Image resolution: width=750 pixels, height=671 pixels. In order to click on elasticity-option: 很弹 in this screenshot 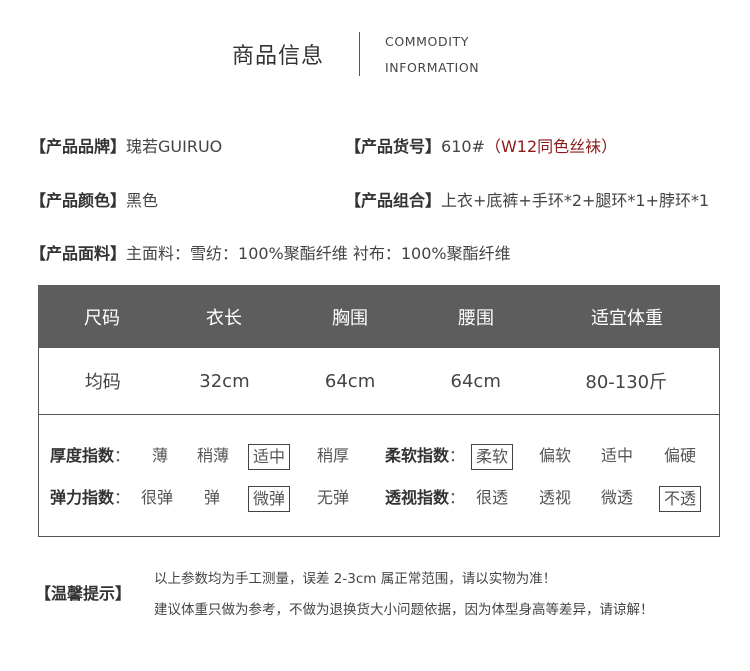, I will do `click(157, 497)`.